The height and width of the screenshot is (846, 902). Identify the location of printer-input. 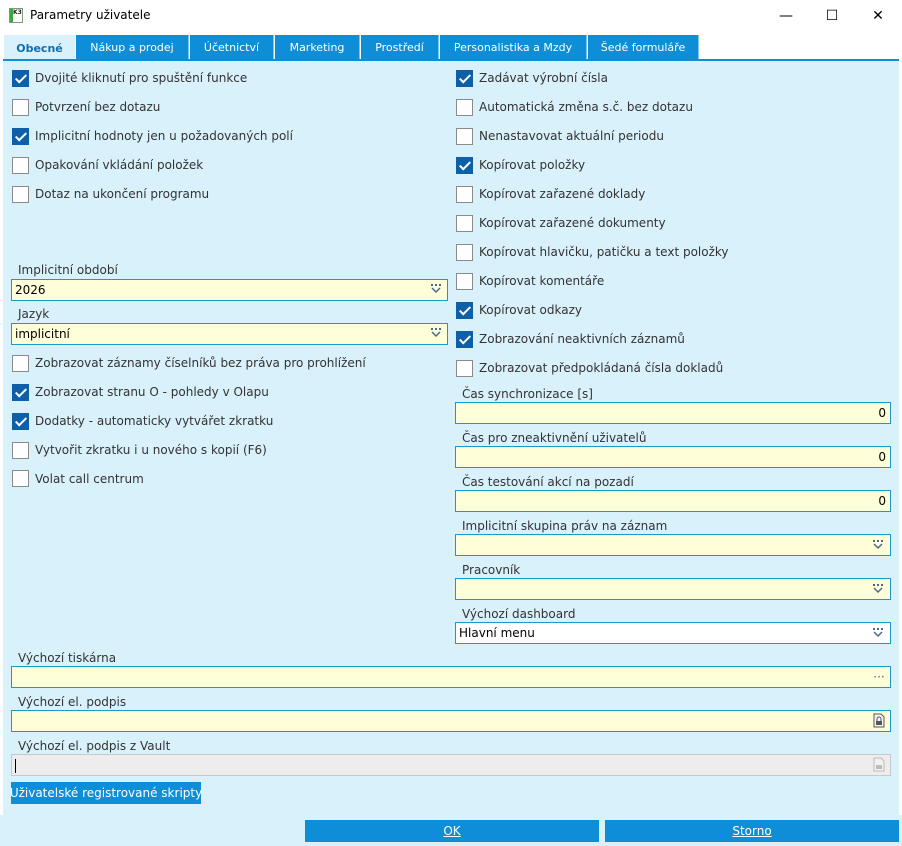
(451, 677).